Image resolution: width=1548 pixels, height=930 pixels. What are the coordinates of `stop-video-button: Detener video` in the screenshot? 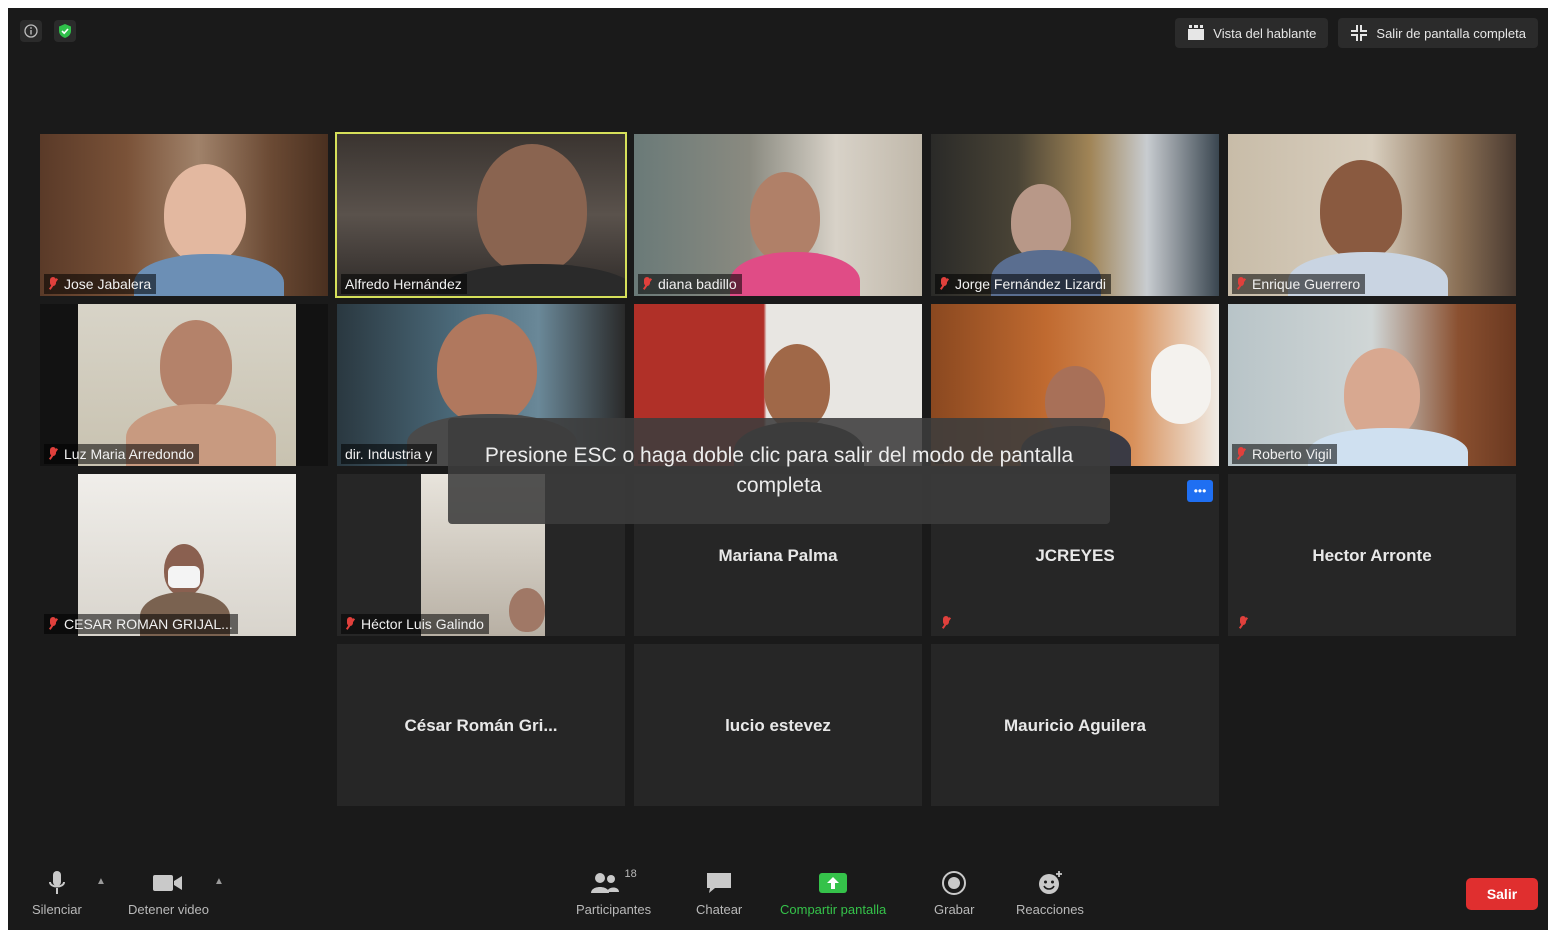 It's located at (168, 892).